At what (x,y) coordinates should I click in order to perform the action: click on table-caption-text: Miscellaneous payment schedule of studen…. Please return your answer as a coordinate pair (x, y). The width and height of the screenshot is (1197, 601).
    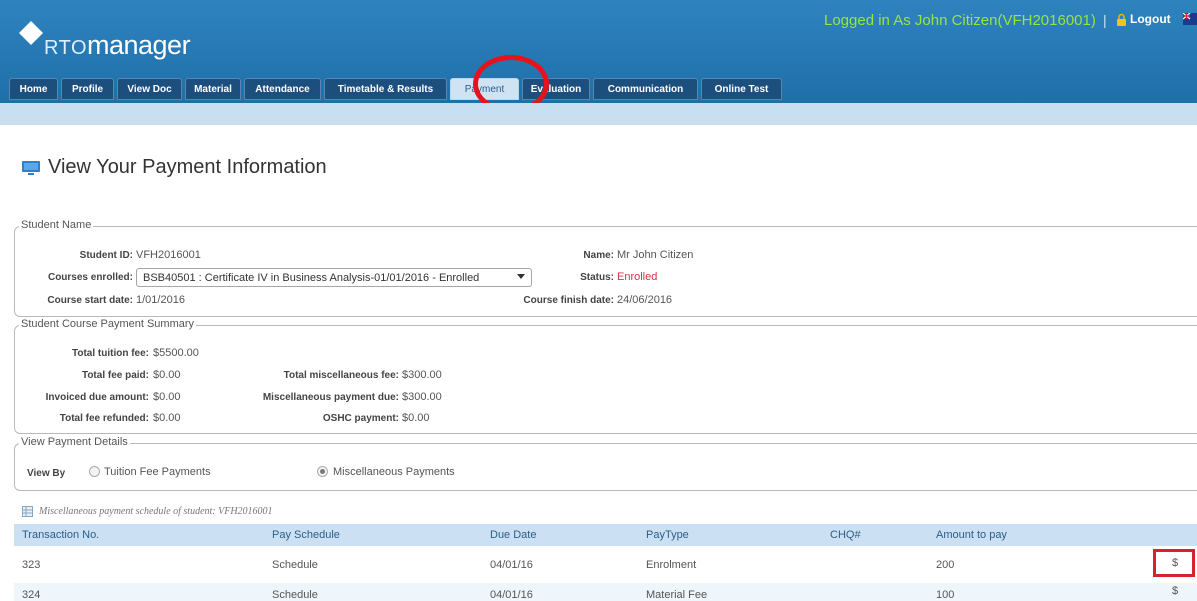
    Looking at the image, I should click on (156, 511).